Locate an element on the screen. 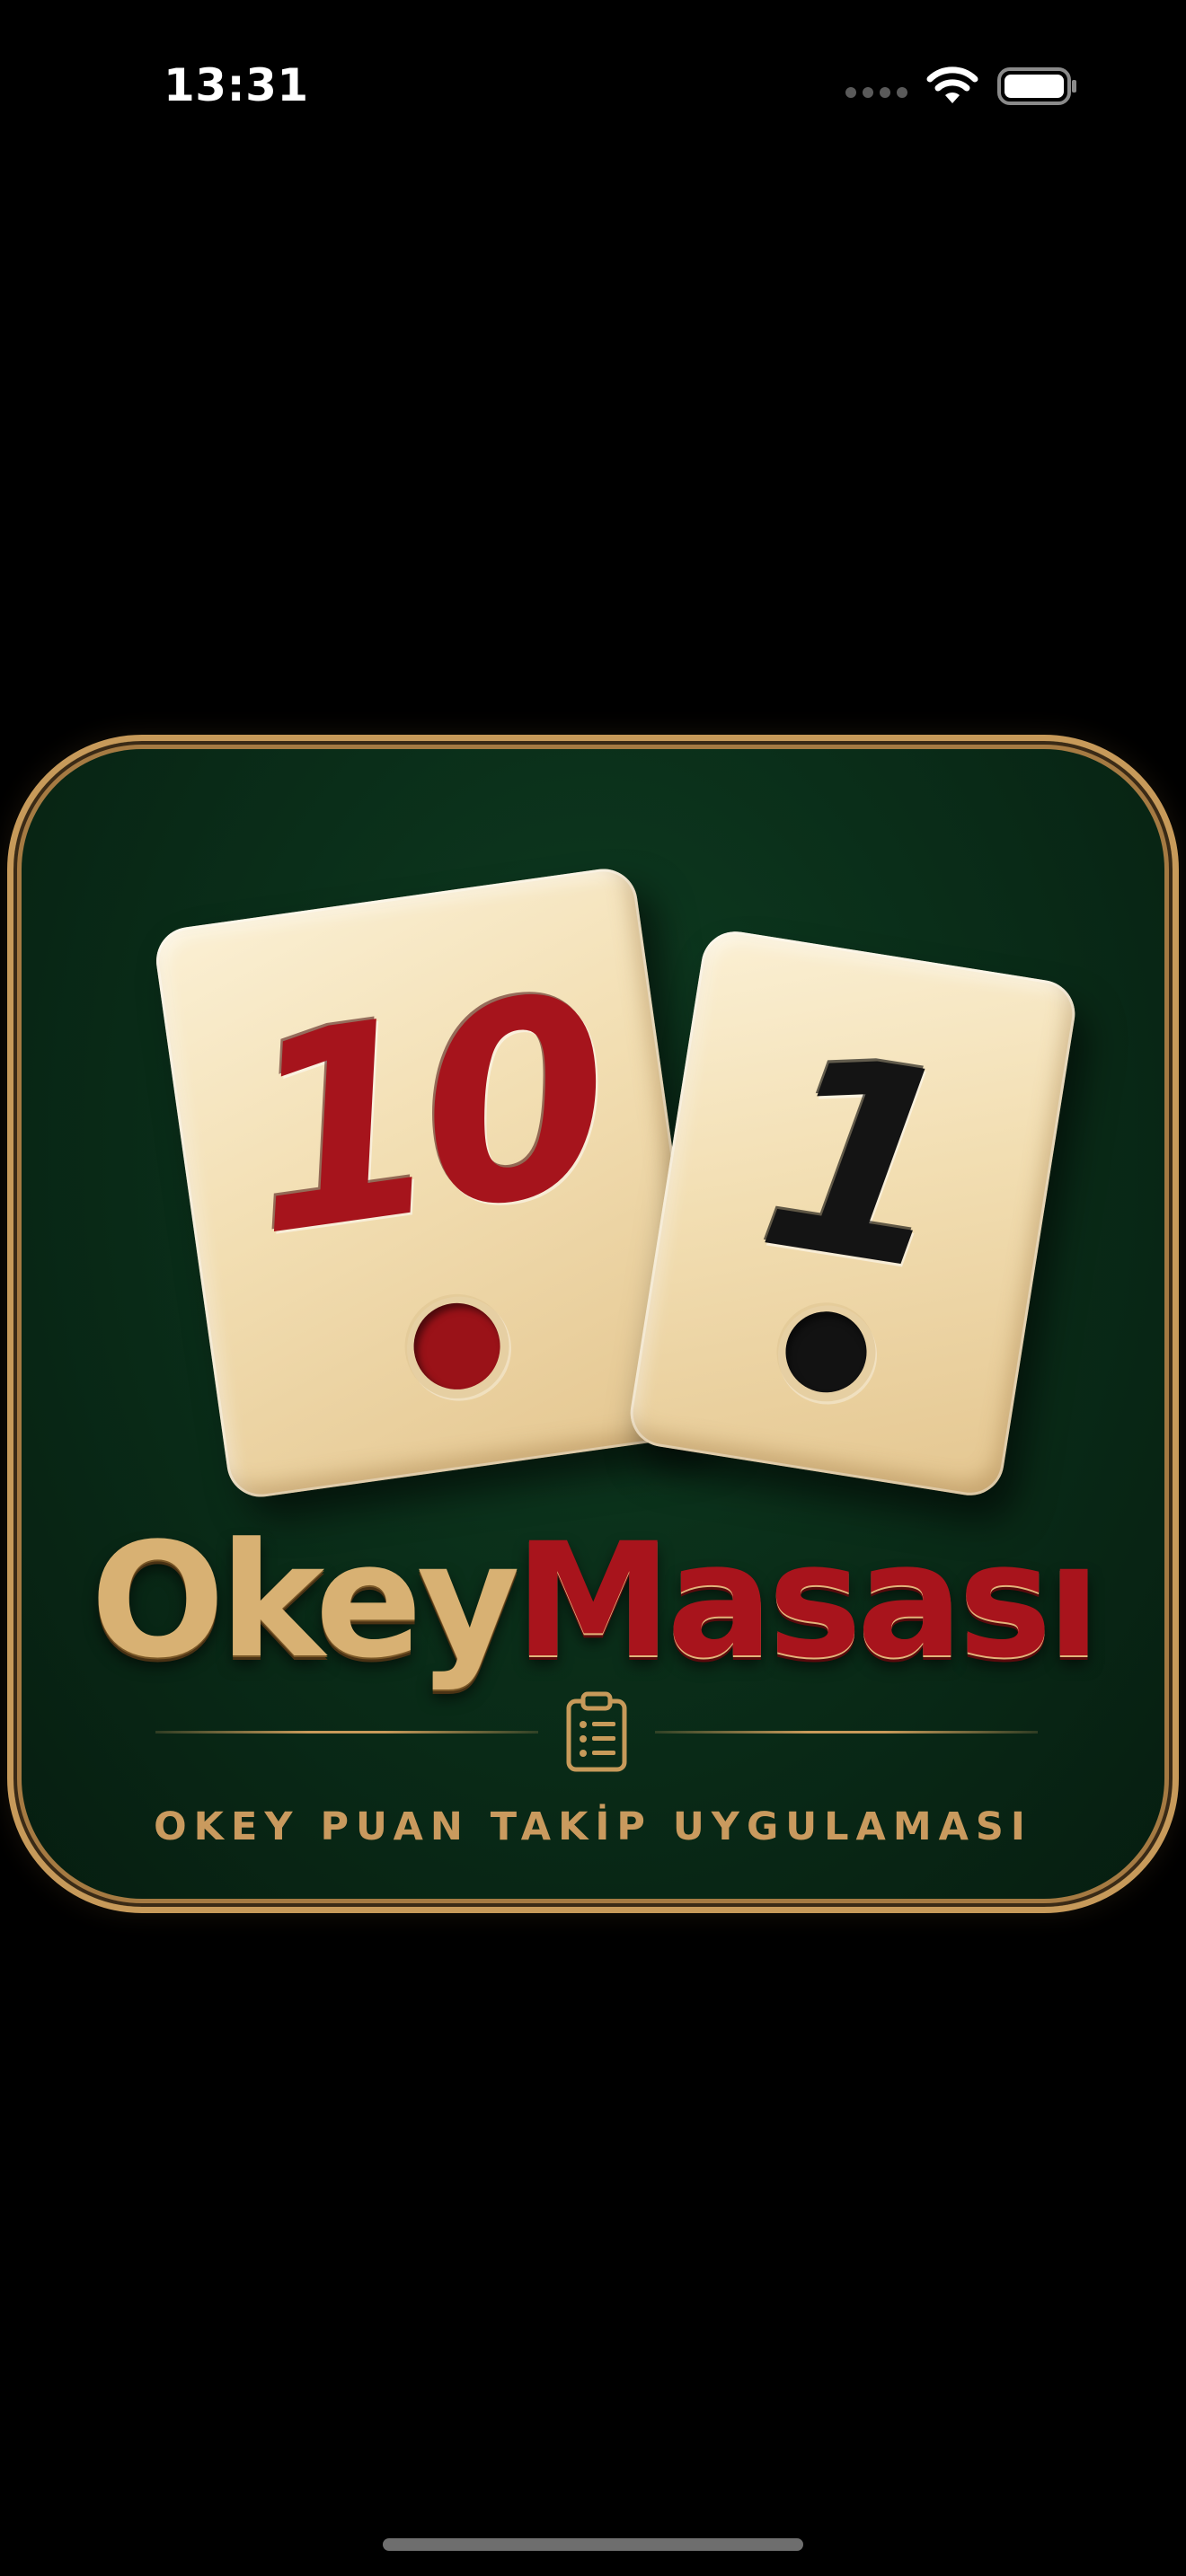  tile-ten-red-dot is located at coordinates (457, 1346).